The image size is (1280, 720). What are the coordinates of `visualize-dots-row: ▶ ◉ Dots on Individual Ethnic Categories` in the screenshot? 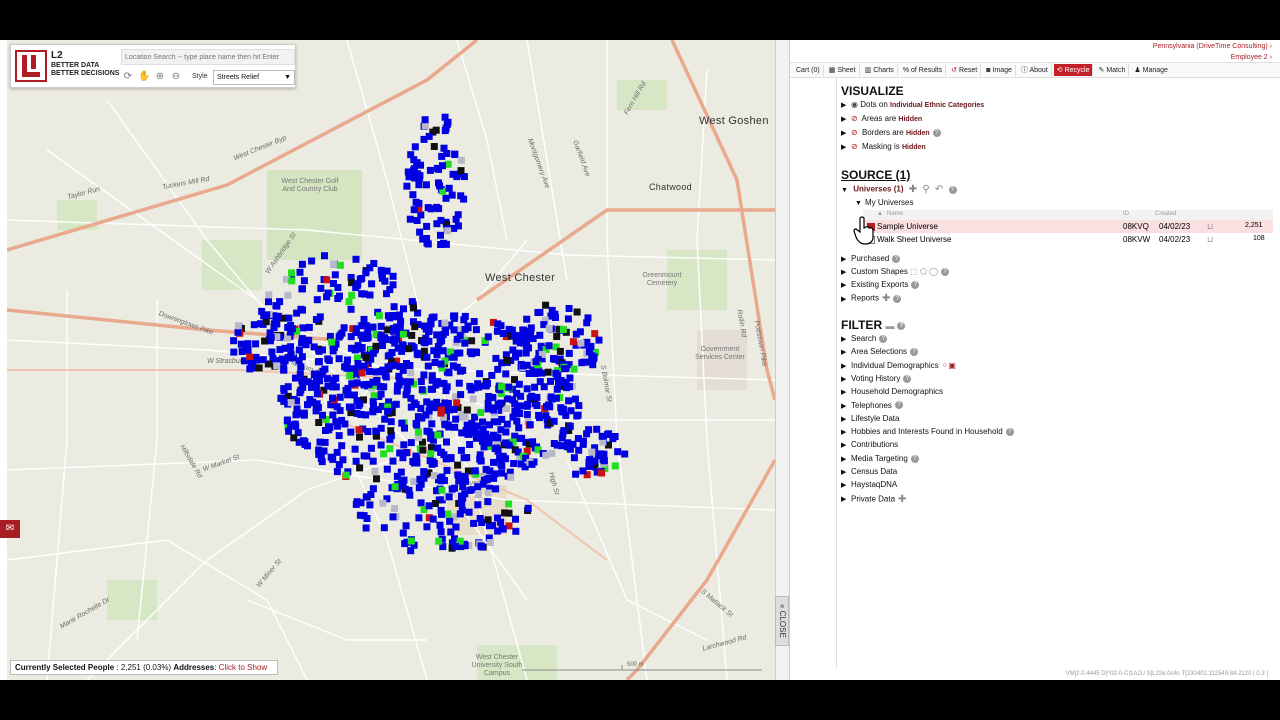 It's located at (912, 104).